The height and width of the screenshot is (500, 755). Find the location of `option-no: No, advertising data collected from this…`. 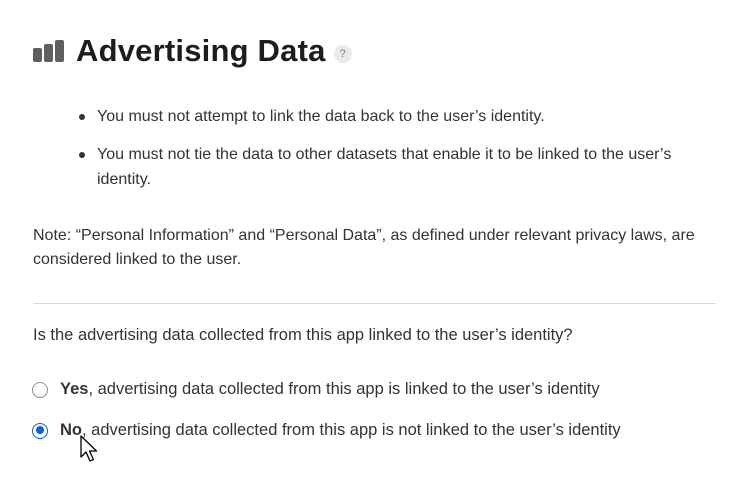

option-no: No, advertising data collected from this… is located at coordinates (326, 430).